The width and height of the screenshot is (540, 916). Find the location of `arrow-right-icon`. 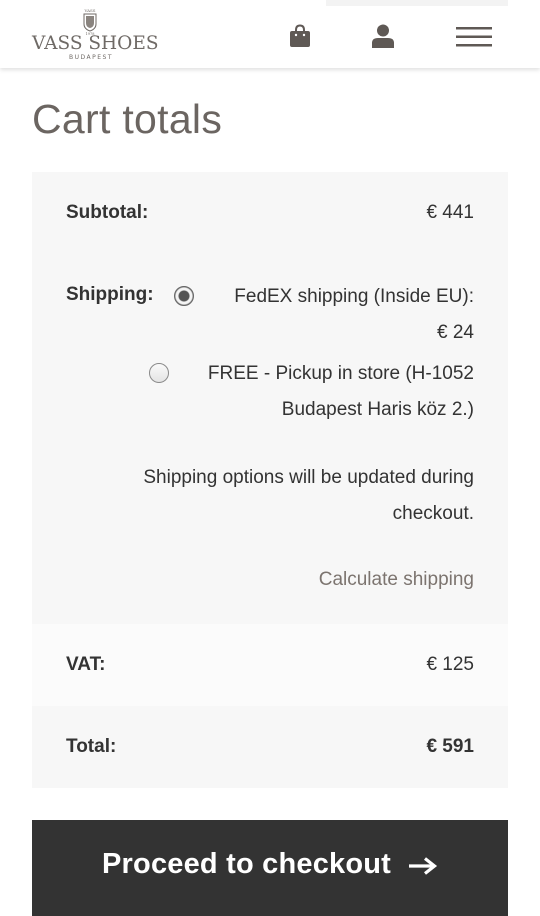

arrow-right-icon is located at coordinates (423, 866).